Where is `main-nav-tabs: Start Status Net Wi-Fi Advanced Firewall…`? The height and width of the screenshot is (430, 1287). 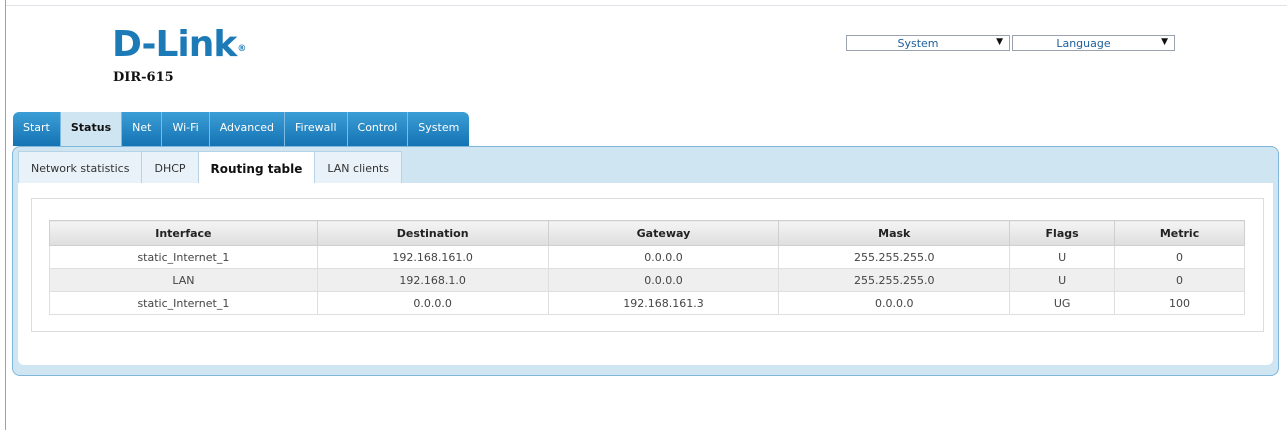 main-nav-tabs: Start Status Net Wi-Fi Advanced Firewall… is located at coordinates (241, 129).